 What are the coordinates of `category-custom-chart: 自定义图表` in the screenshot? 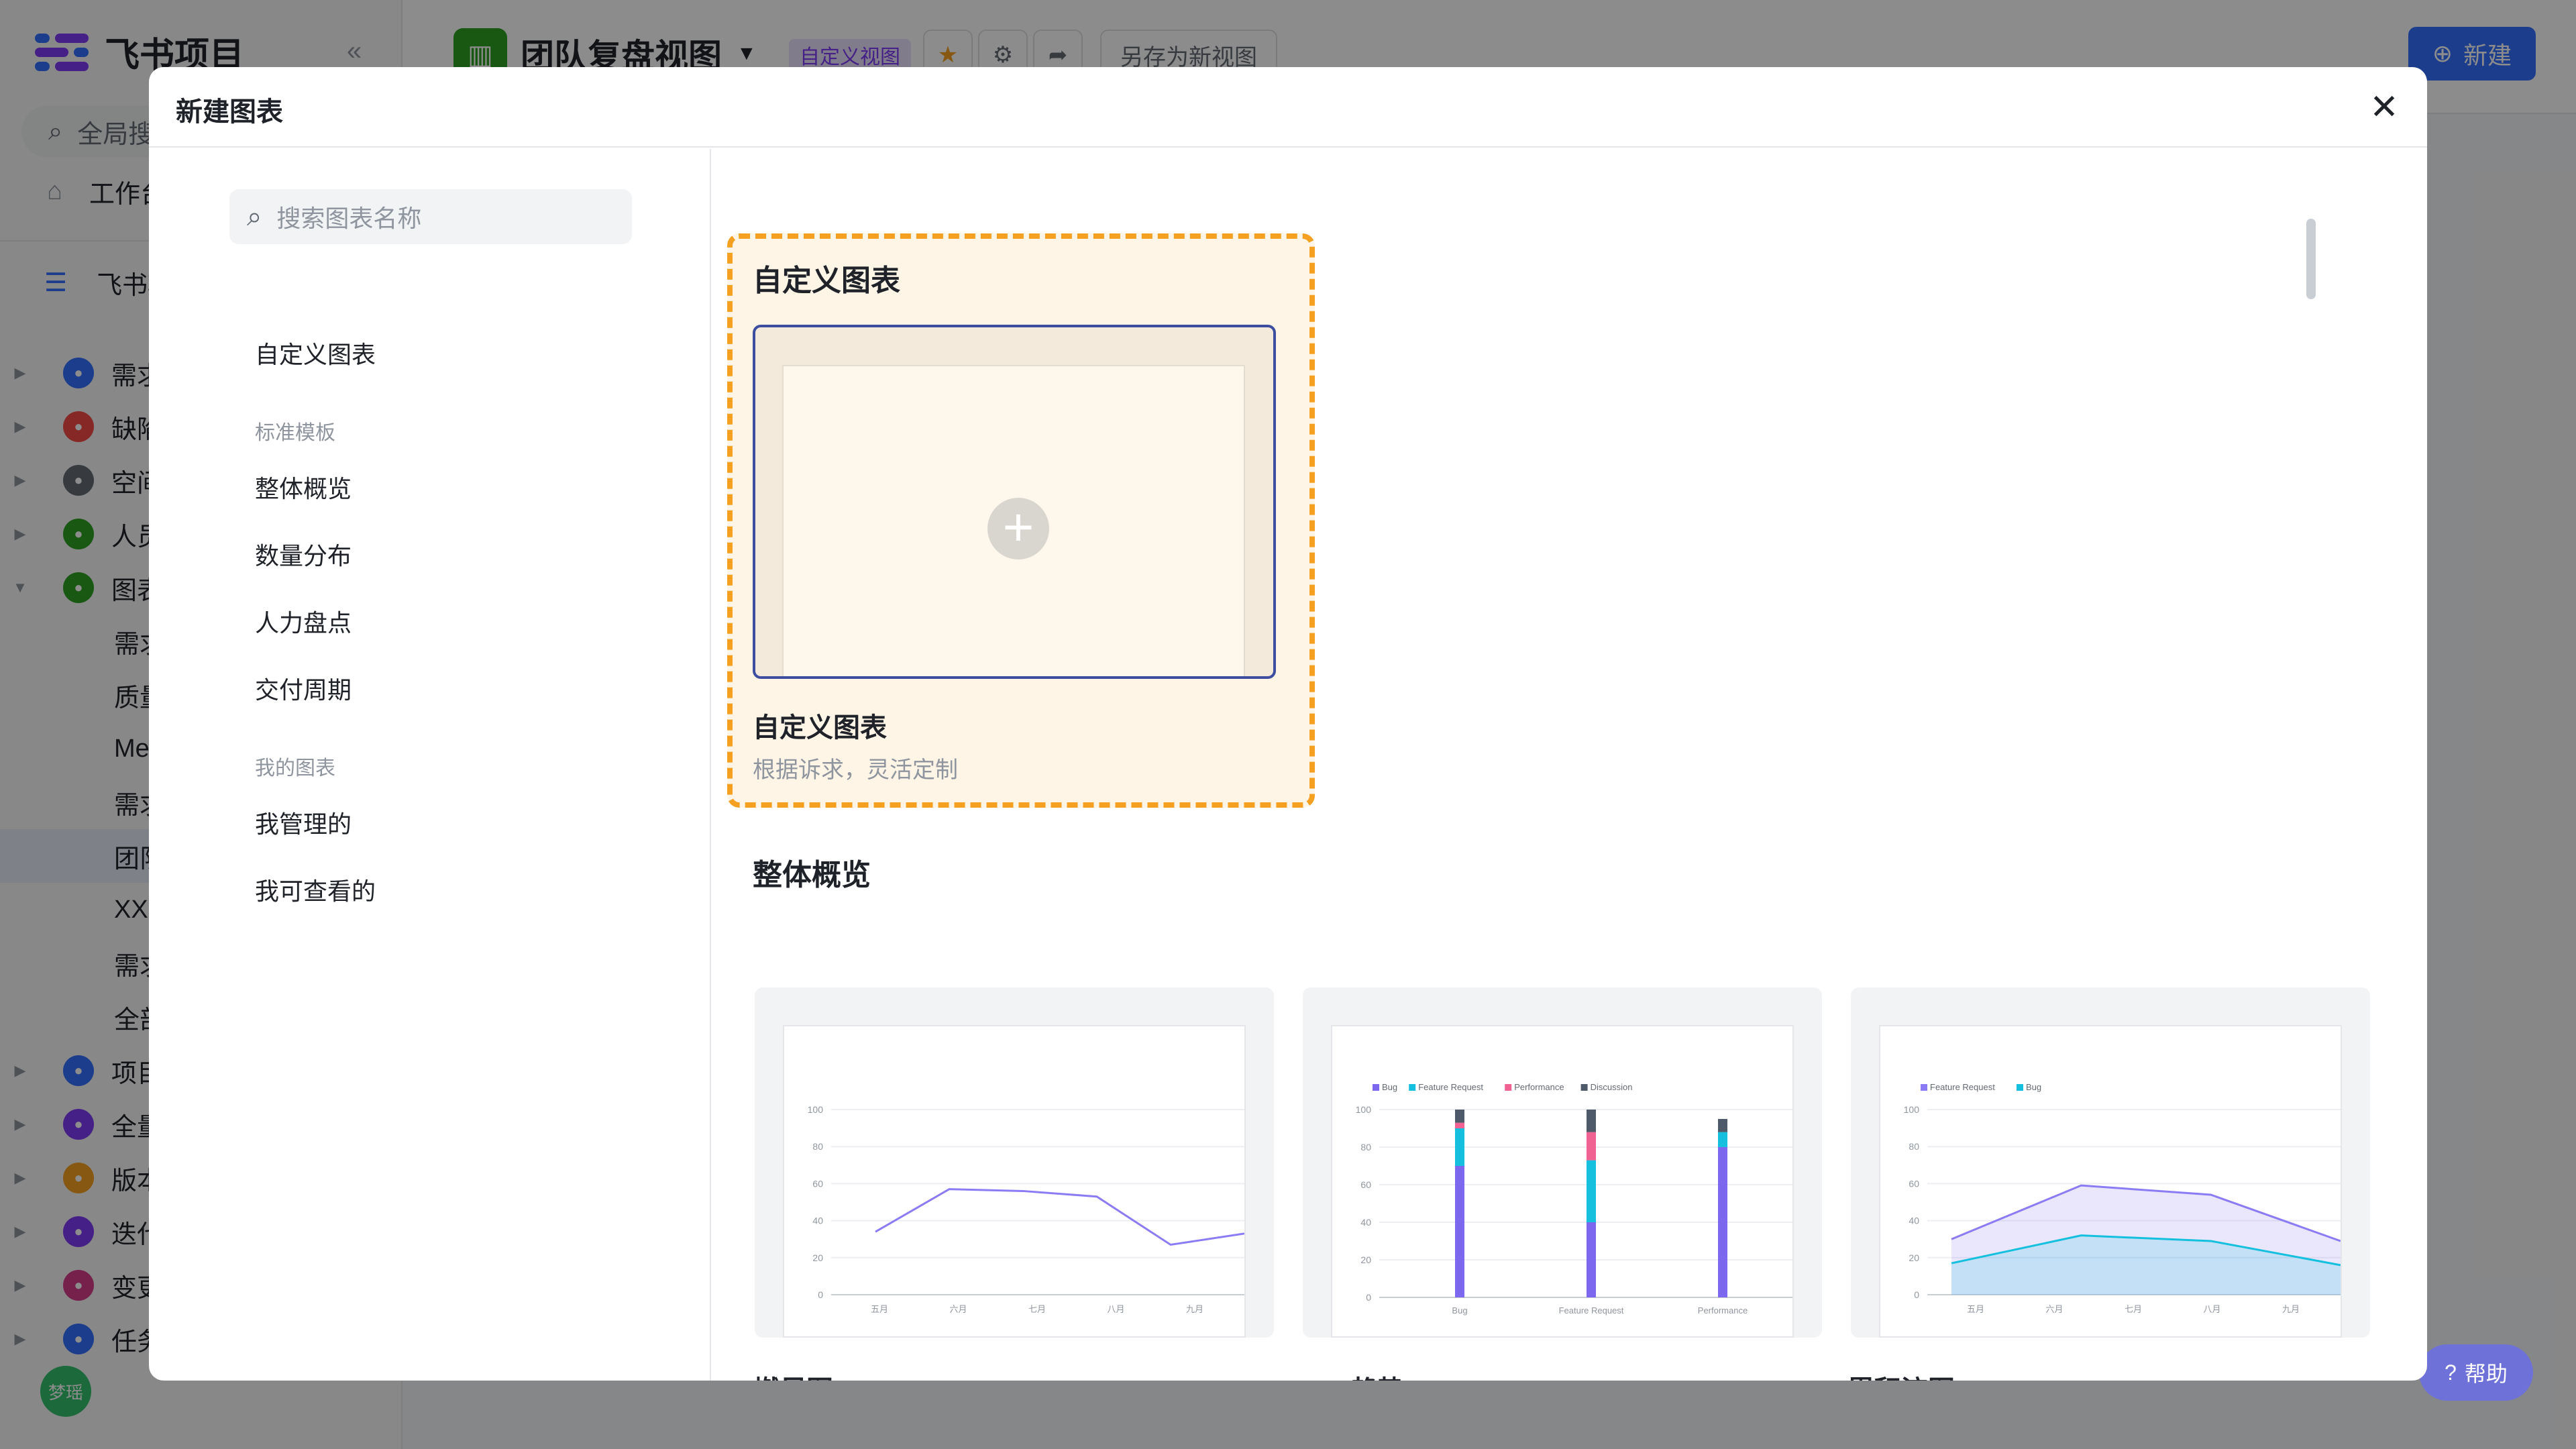 It's located at (315, 352).